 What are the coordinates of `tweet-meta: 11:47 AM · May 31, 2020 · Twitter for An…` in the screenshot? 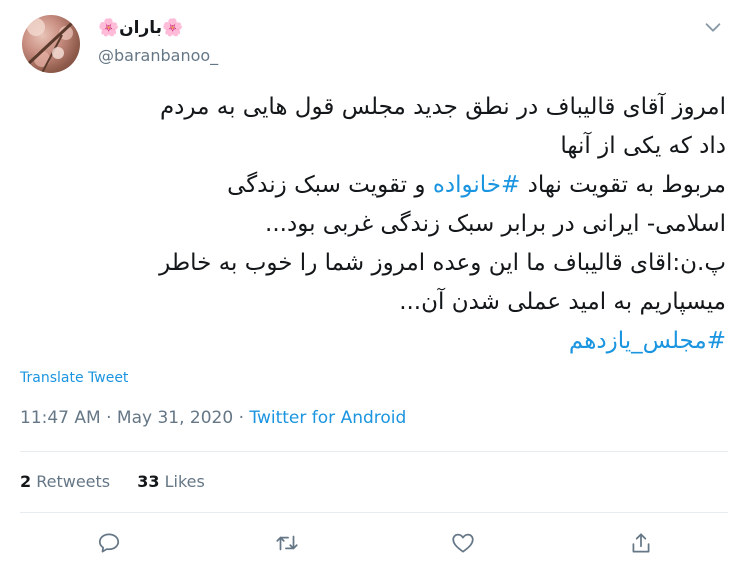 It's located at (213, 418).